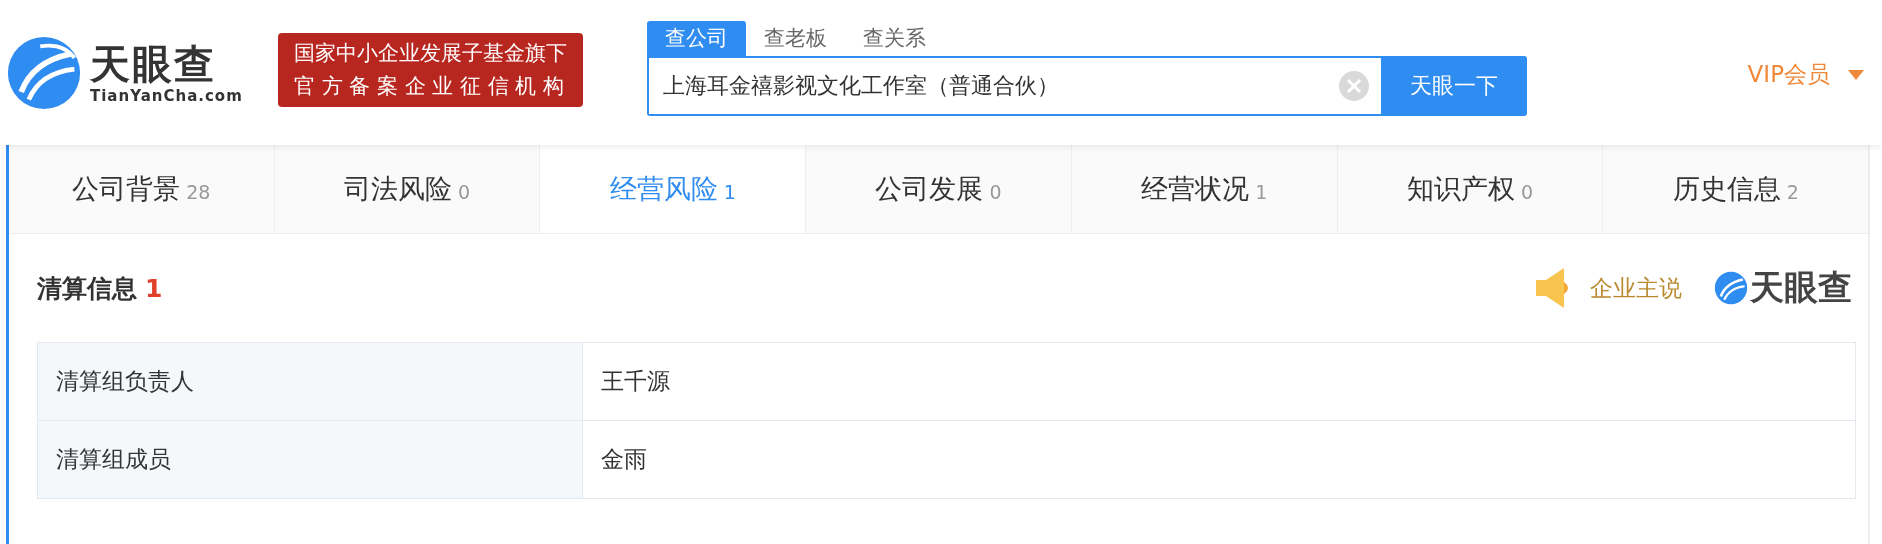  Describe the element at coordinates (153, 63) in the screenshot. I see `logo-name: 天眼查` at that location.